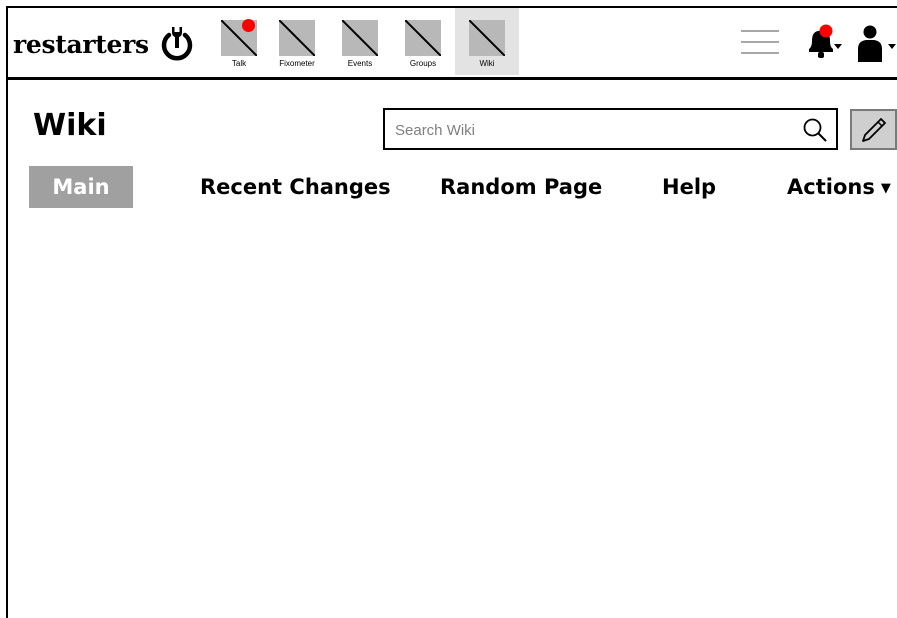  I want to click on user-icon, so click(874, 43).